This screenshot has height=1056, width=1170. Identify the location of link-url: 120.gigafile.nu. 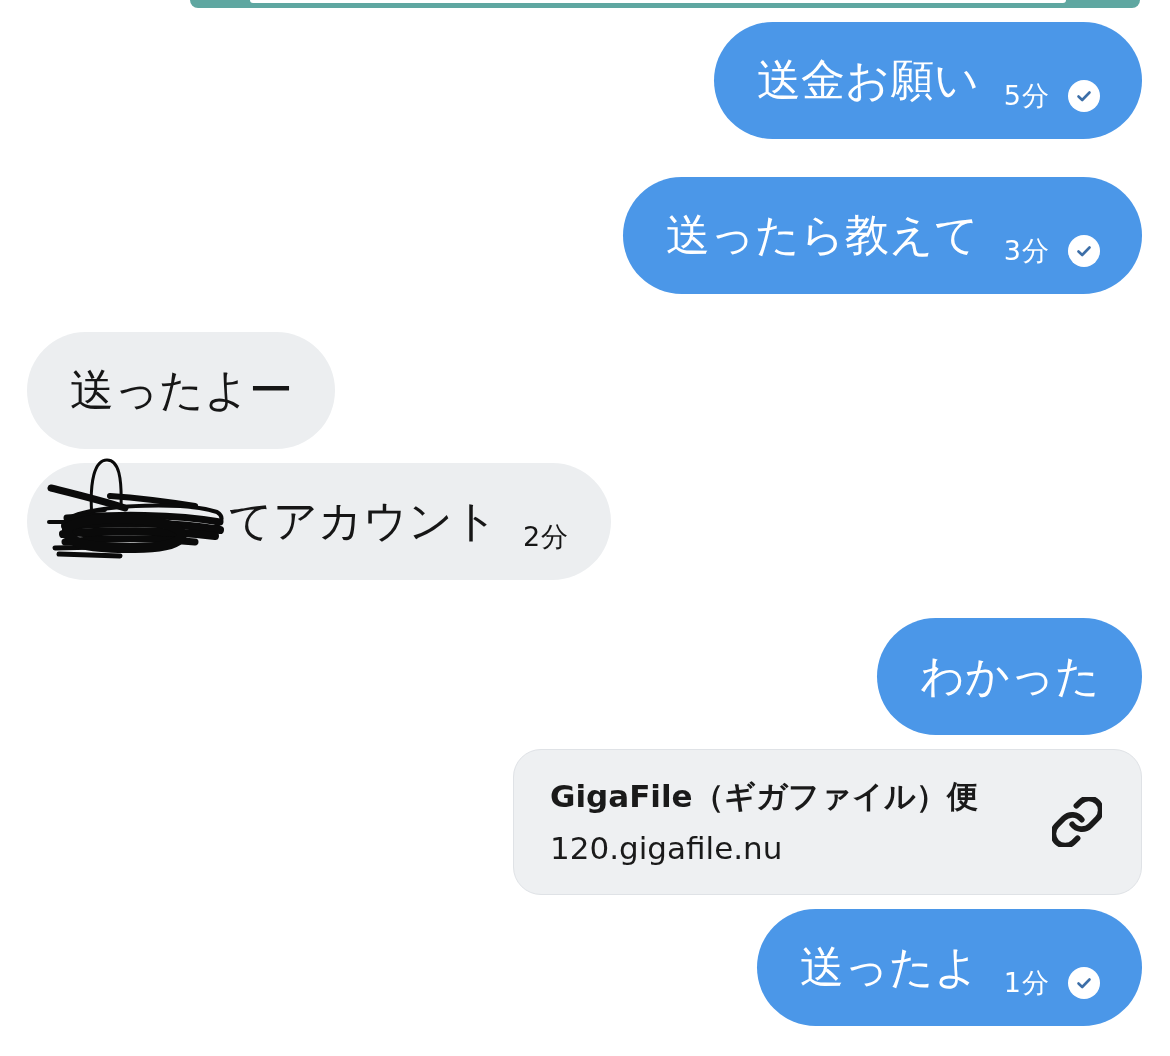
(667, 848).